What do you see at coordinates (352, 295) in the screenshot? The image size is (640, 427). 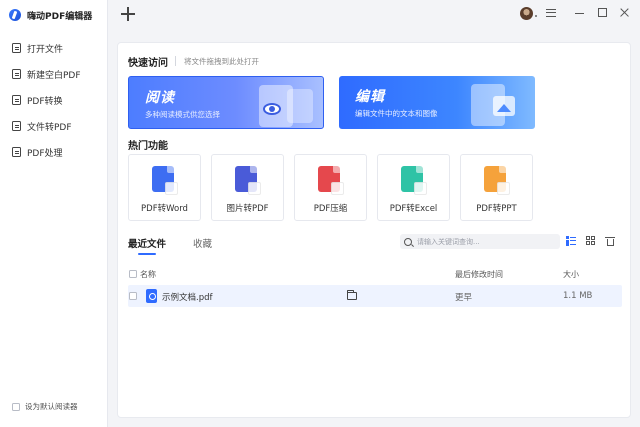 I see `open-folder-icon` at bounding box center [352, 295].